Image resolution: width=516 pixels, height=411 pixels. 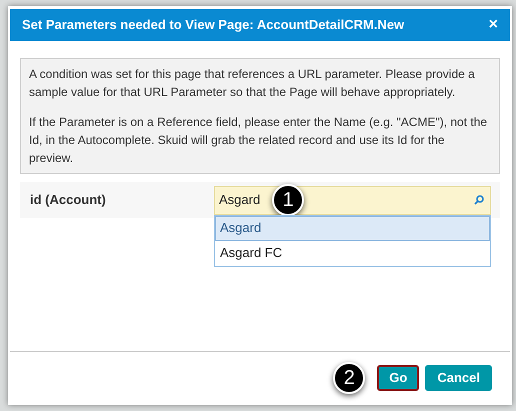 I want to click on dialog-button: Cancel, so click(x=458, y=377).